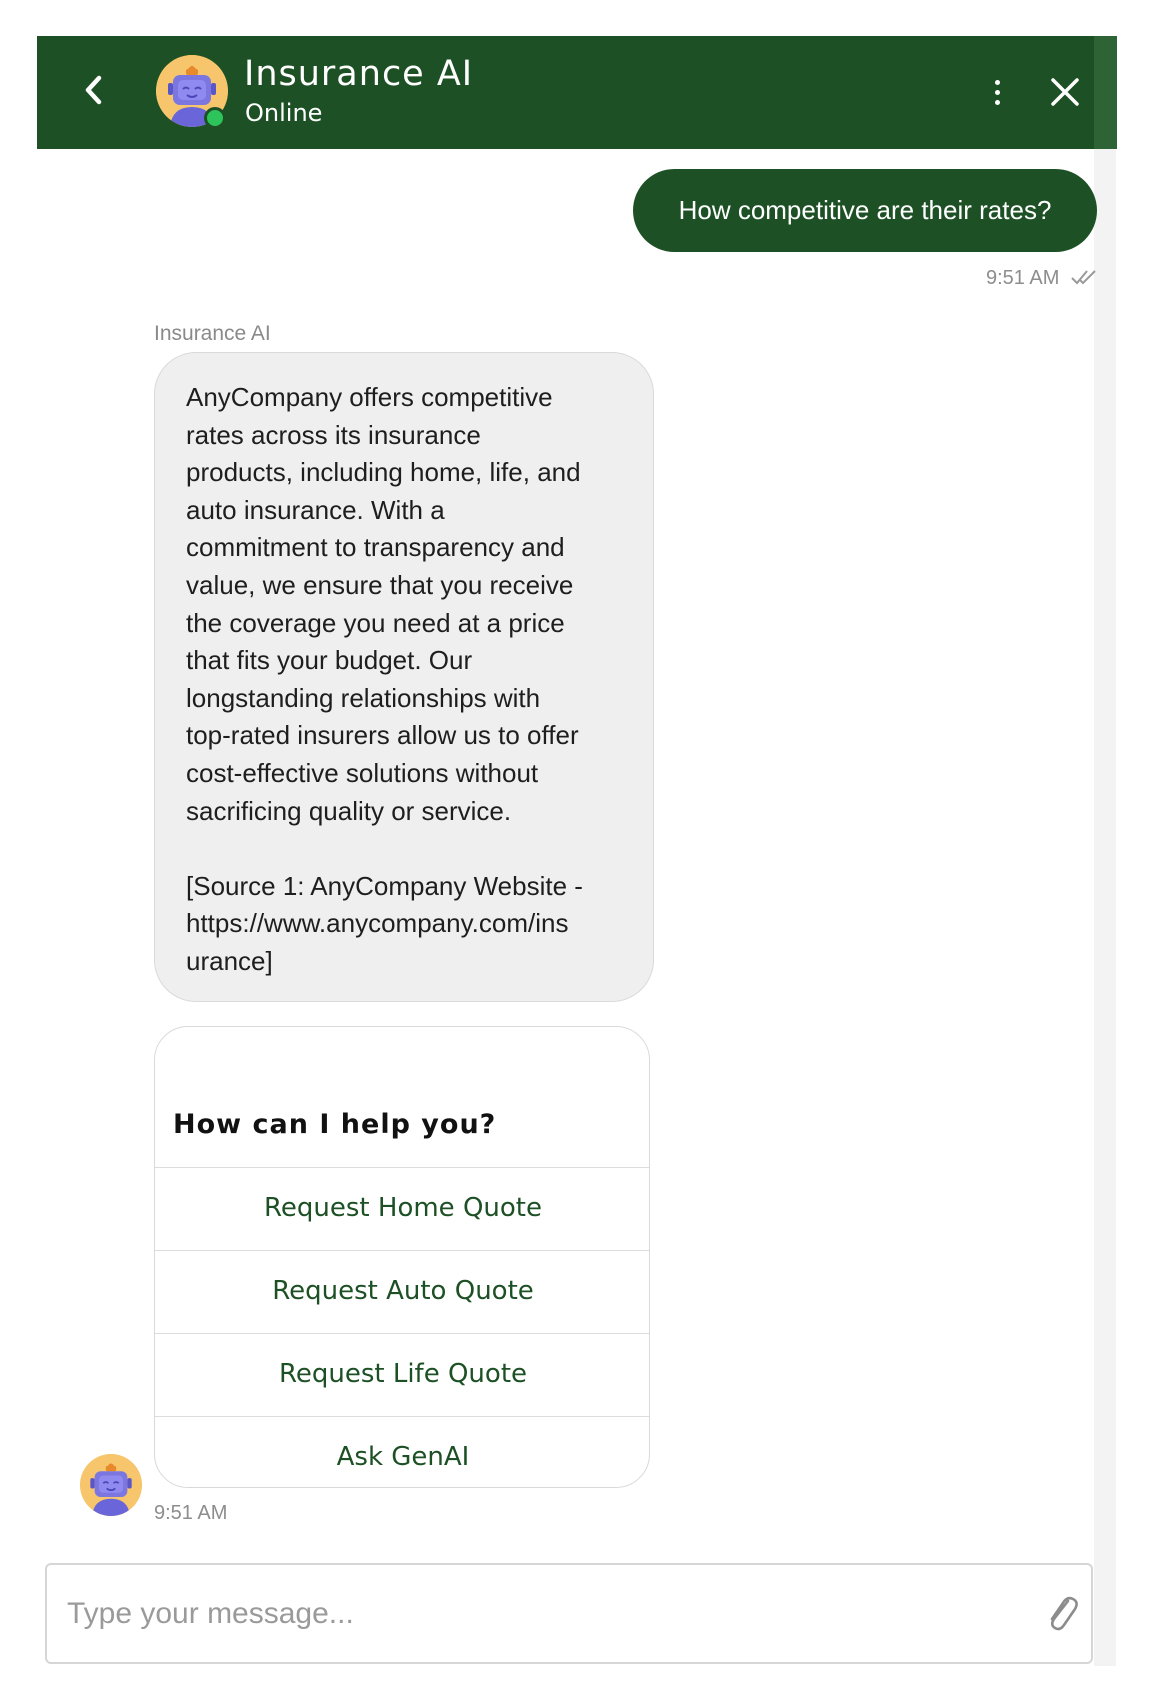  Describe the element at coordinates (537, 1614) in the screenshot. I see `message-input` at that location.